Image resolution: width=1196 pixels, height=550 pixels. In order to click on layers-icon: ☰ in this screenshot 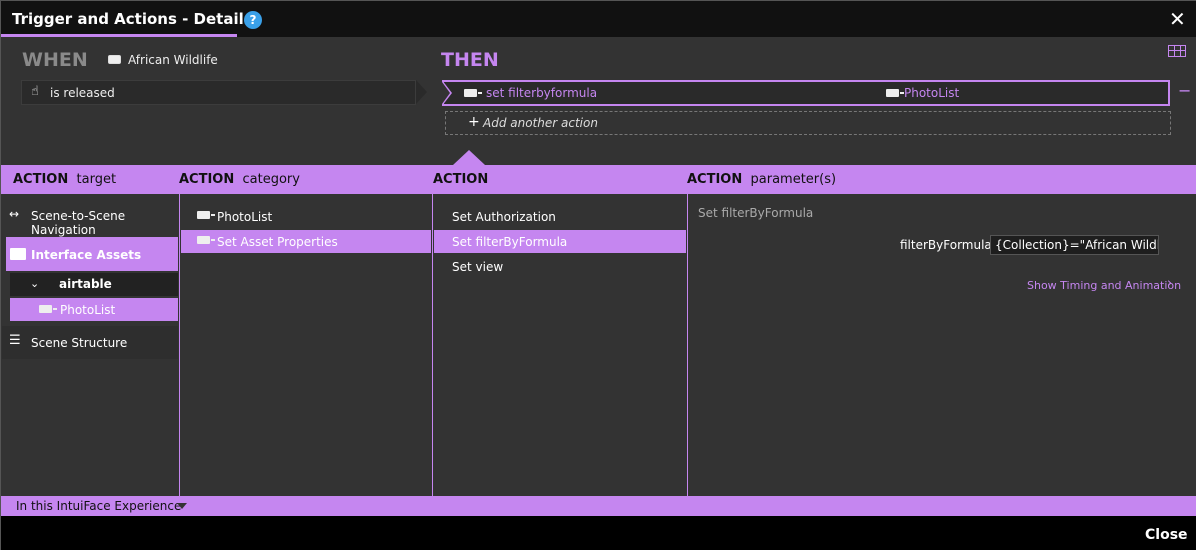, I will do `click(15, 340)`.